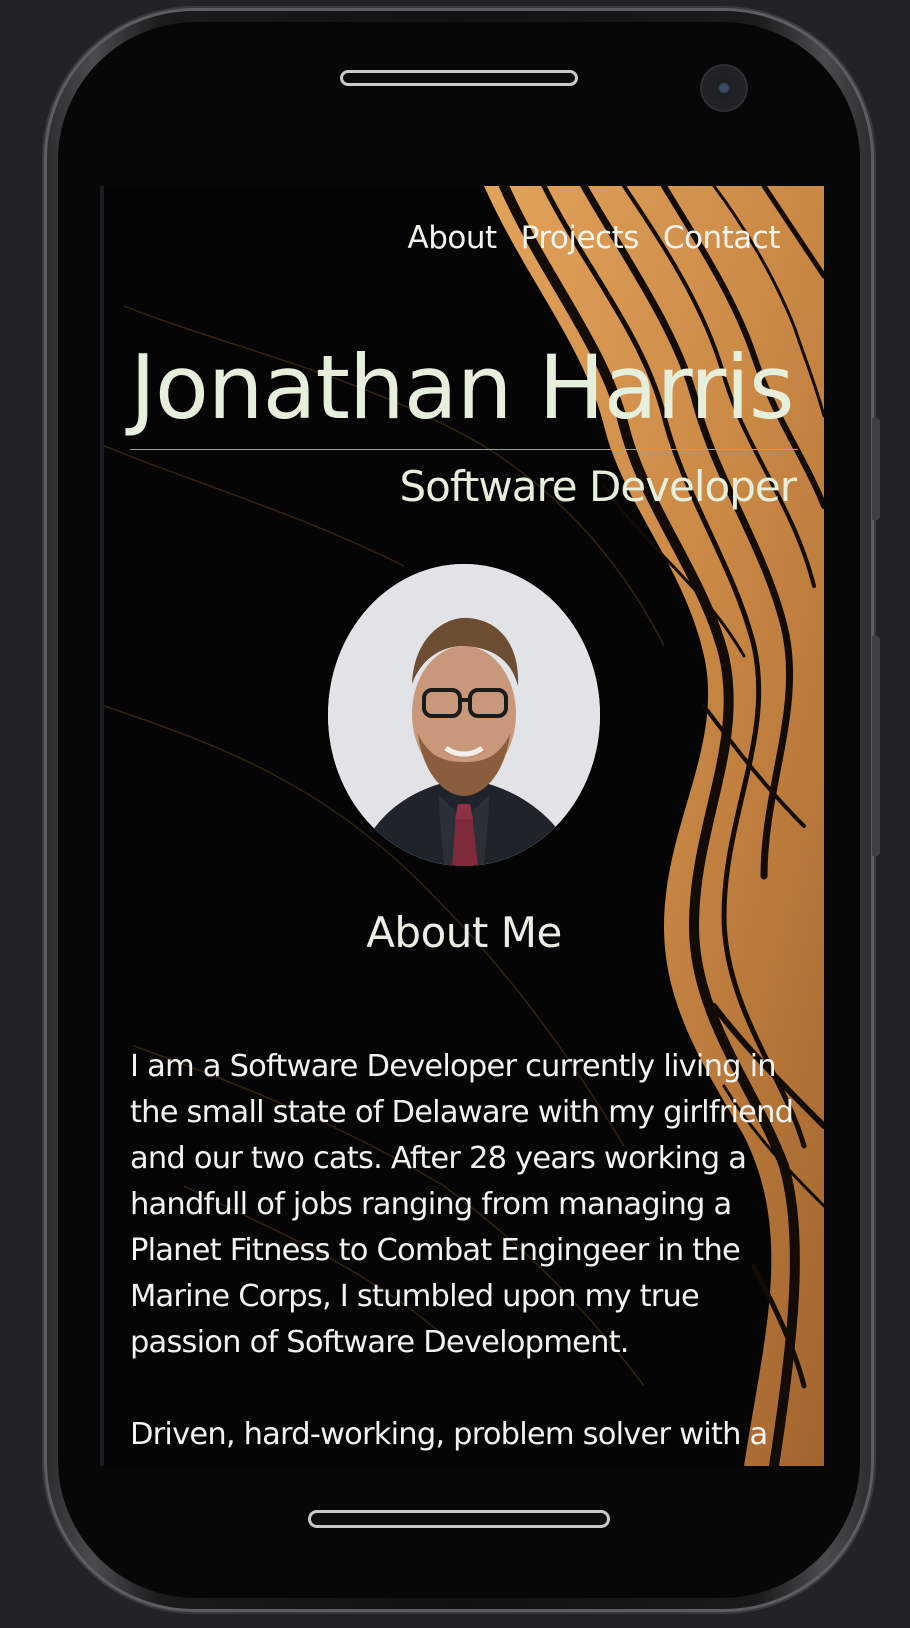 This screenshot has height=1628, width=910. What do you see at coordinates (459, 1519) in the screenshot?
I see `home-bar` at bounding box center [459, 1519].